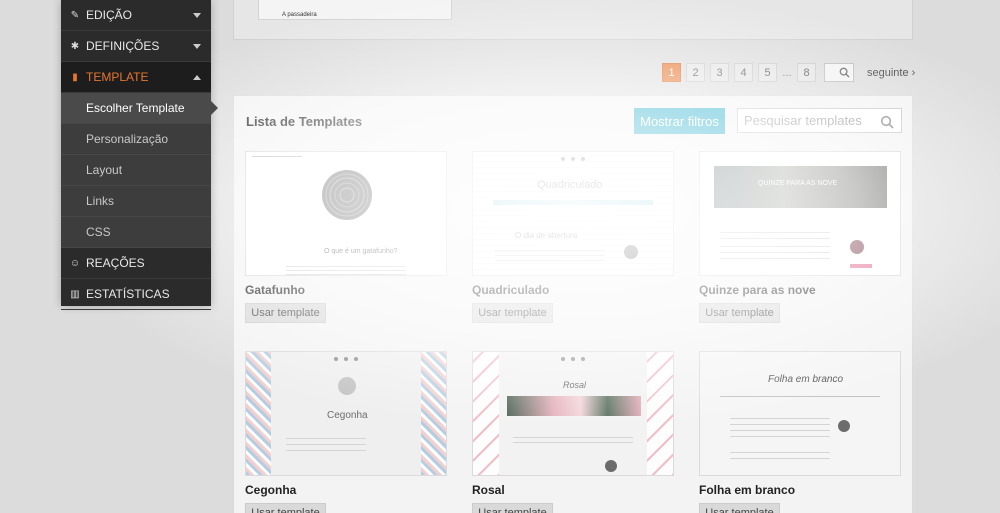 This screenshot has width=1000, height=513. What do you see at coordinates (271, 490) in the screenshot?
I see `template-name: Cegonha` at bounding box center [271, 490].